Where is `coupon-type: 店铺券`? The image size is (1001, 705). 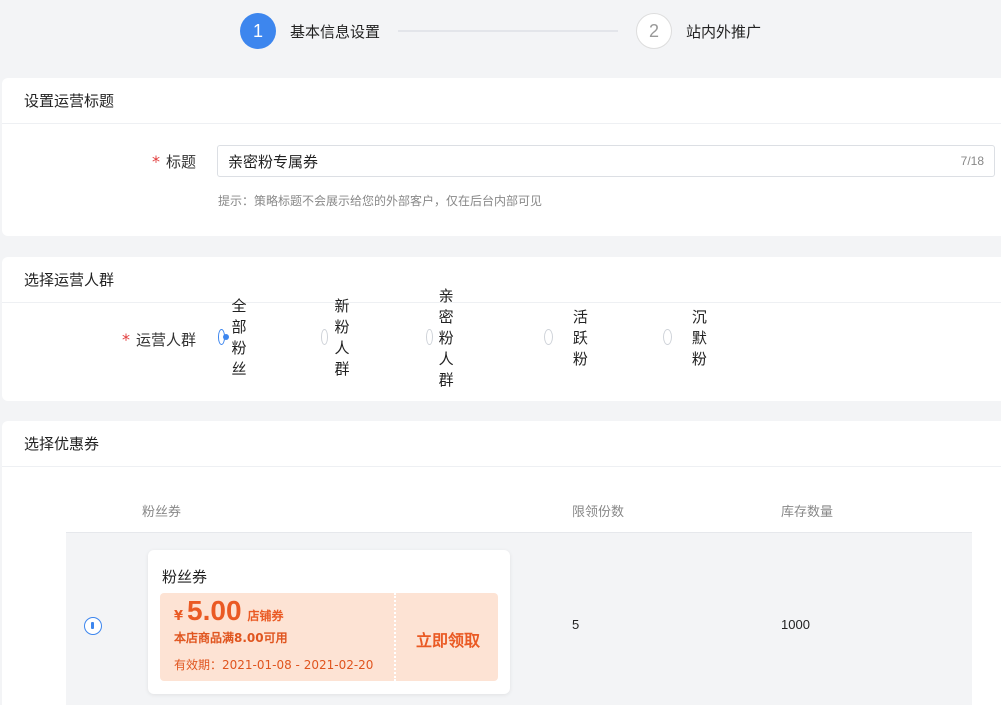 coupon-type: 店铺券 is located at coordinates (265, 616).